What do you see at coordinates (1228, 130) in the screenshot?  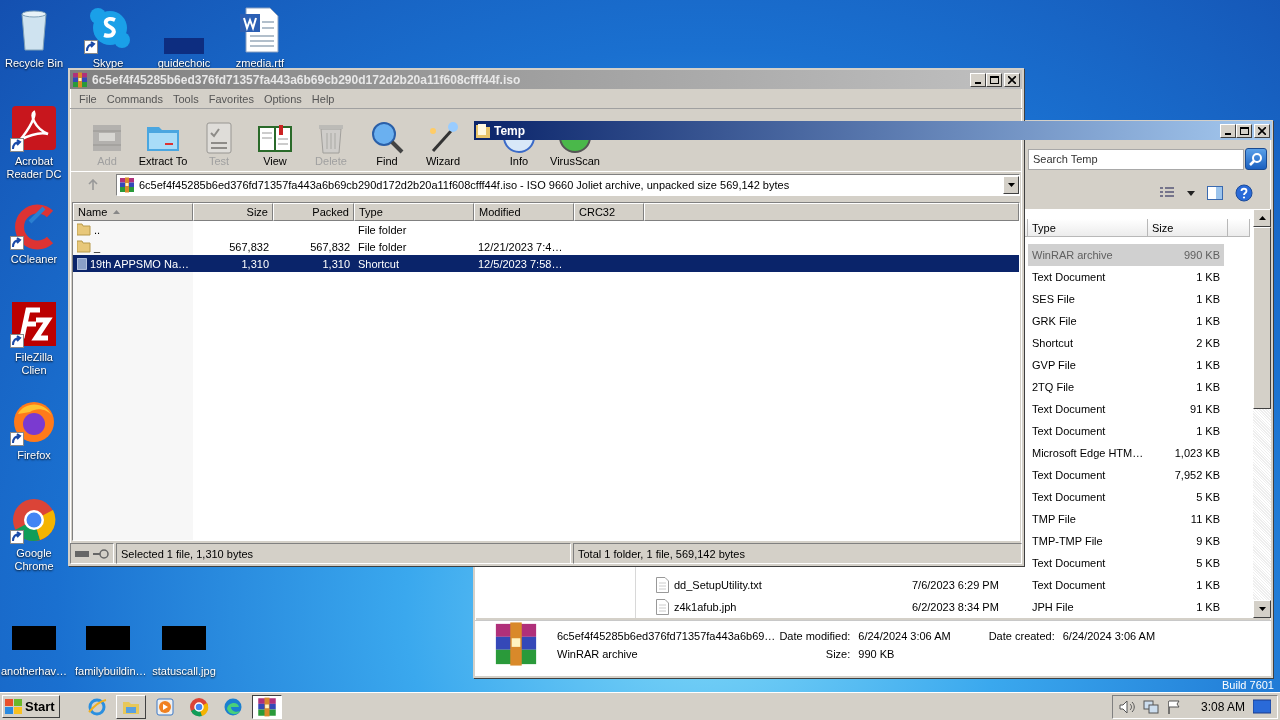 I see `minimize-button` at bounding box center [1228, 130].